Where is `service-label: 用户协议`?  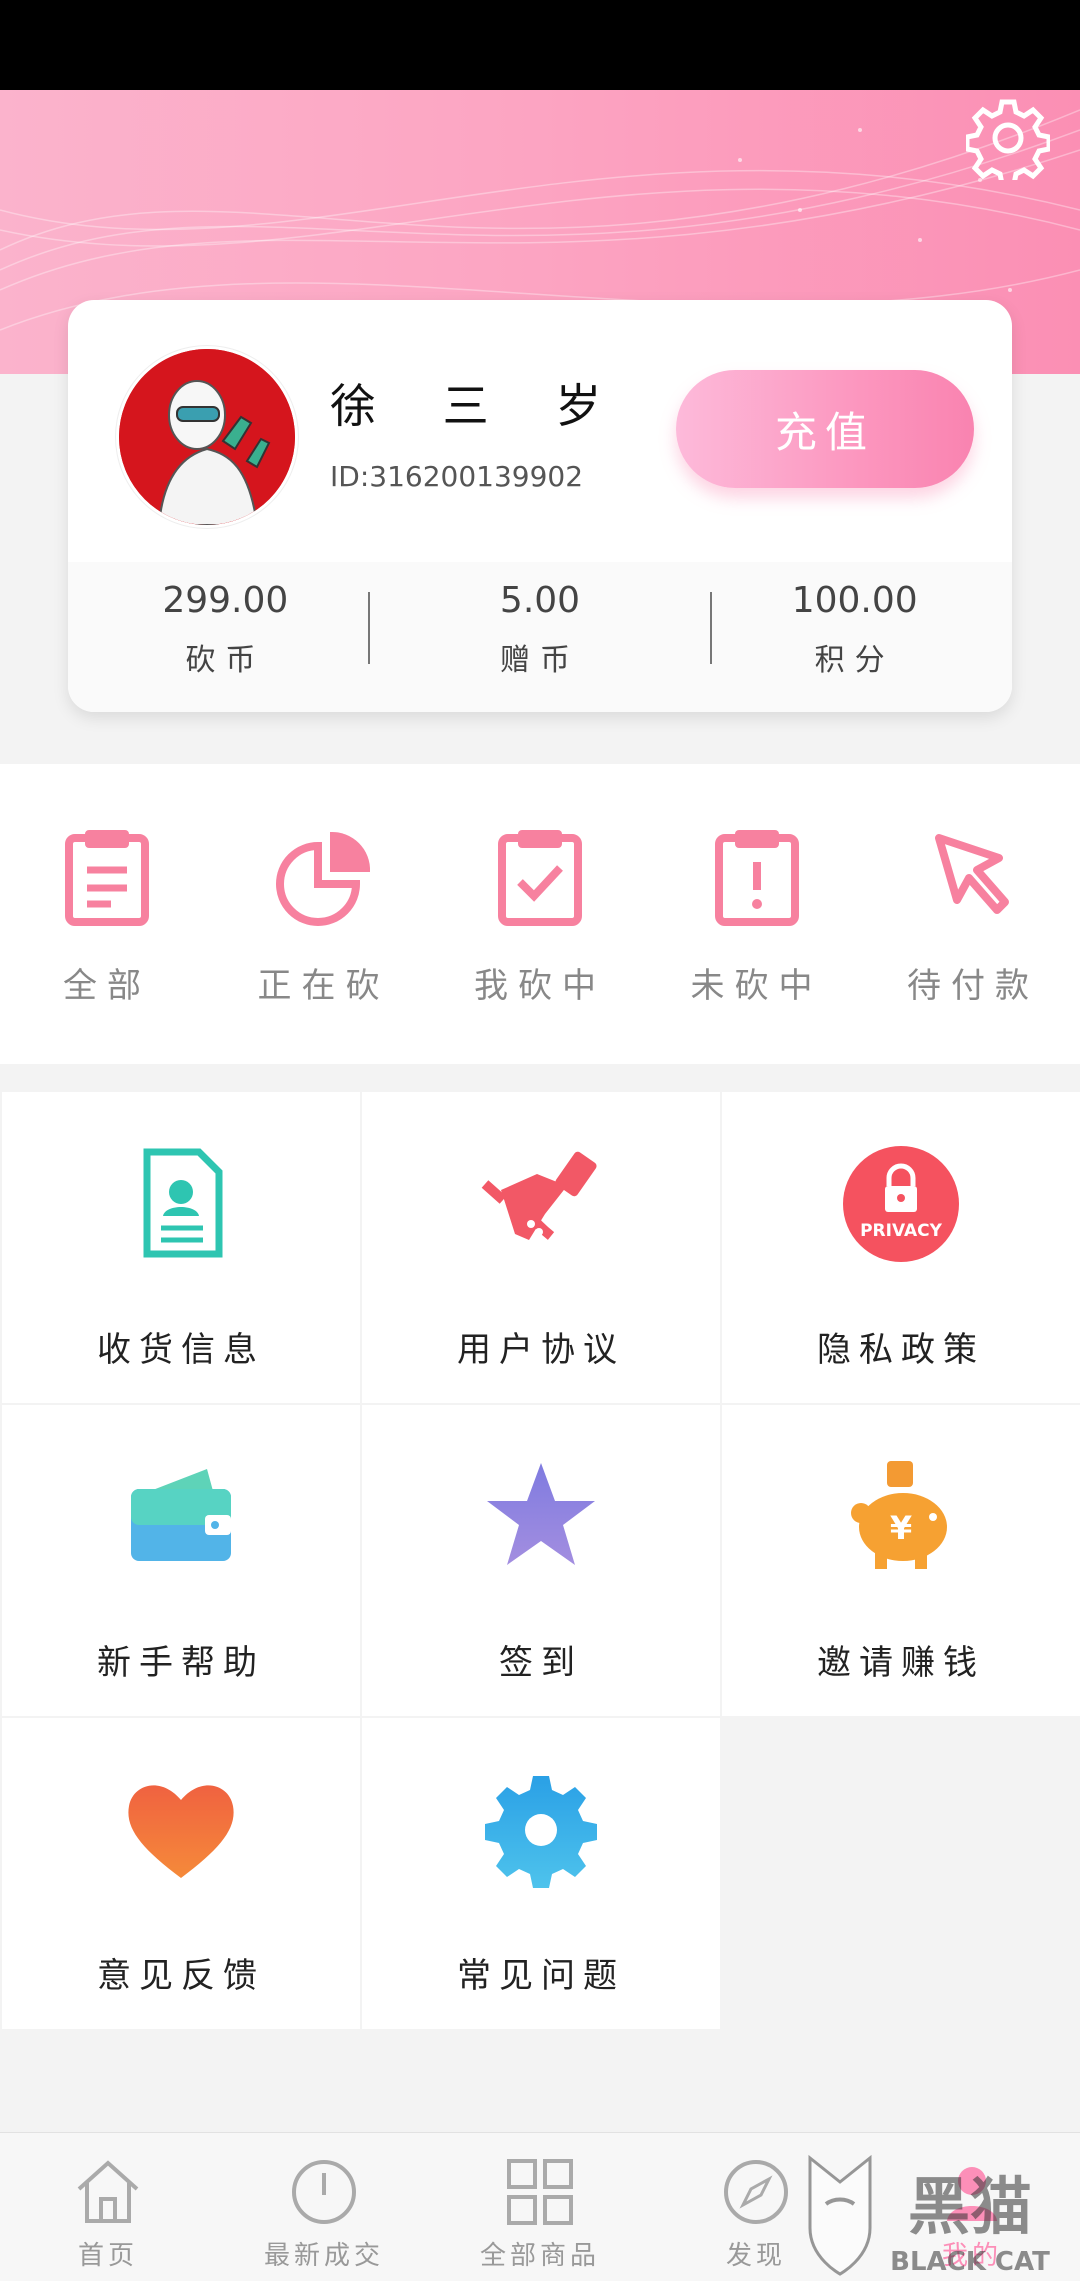 service-label: 用户协议 is located at coordinates (541, 1350).